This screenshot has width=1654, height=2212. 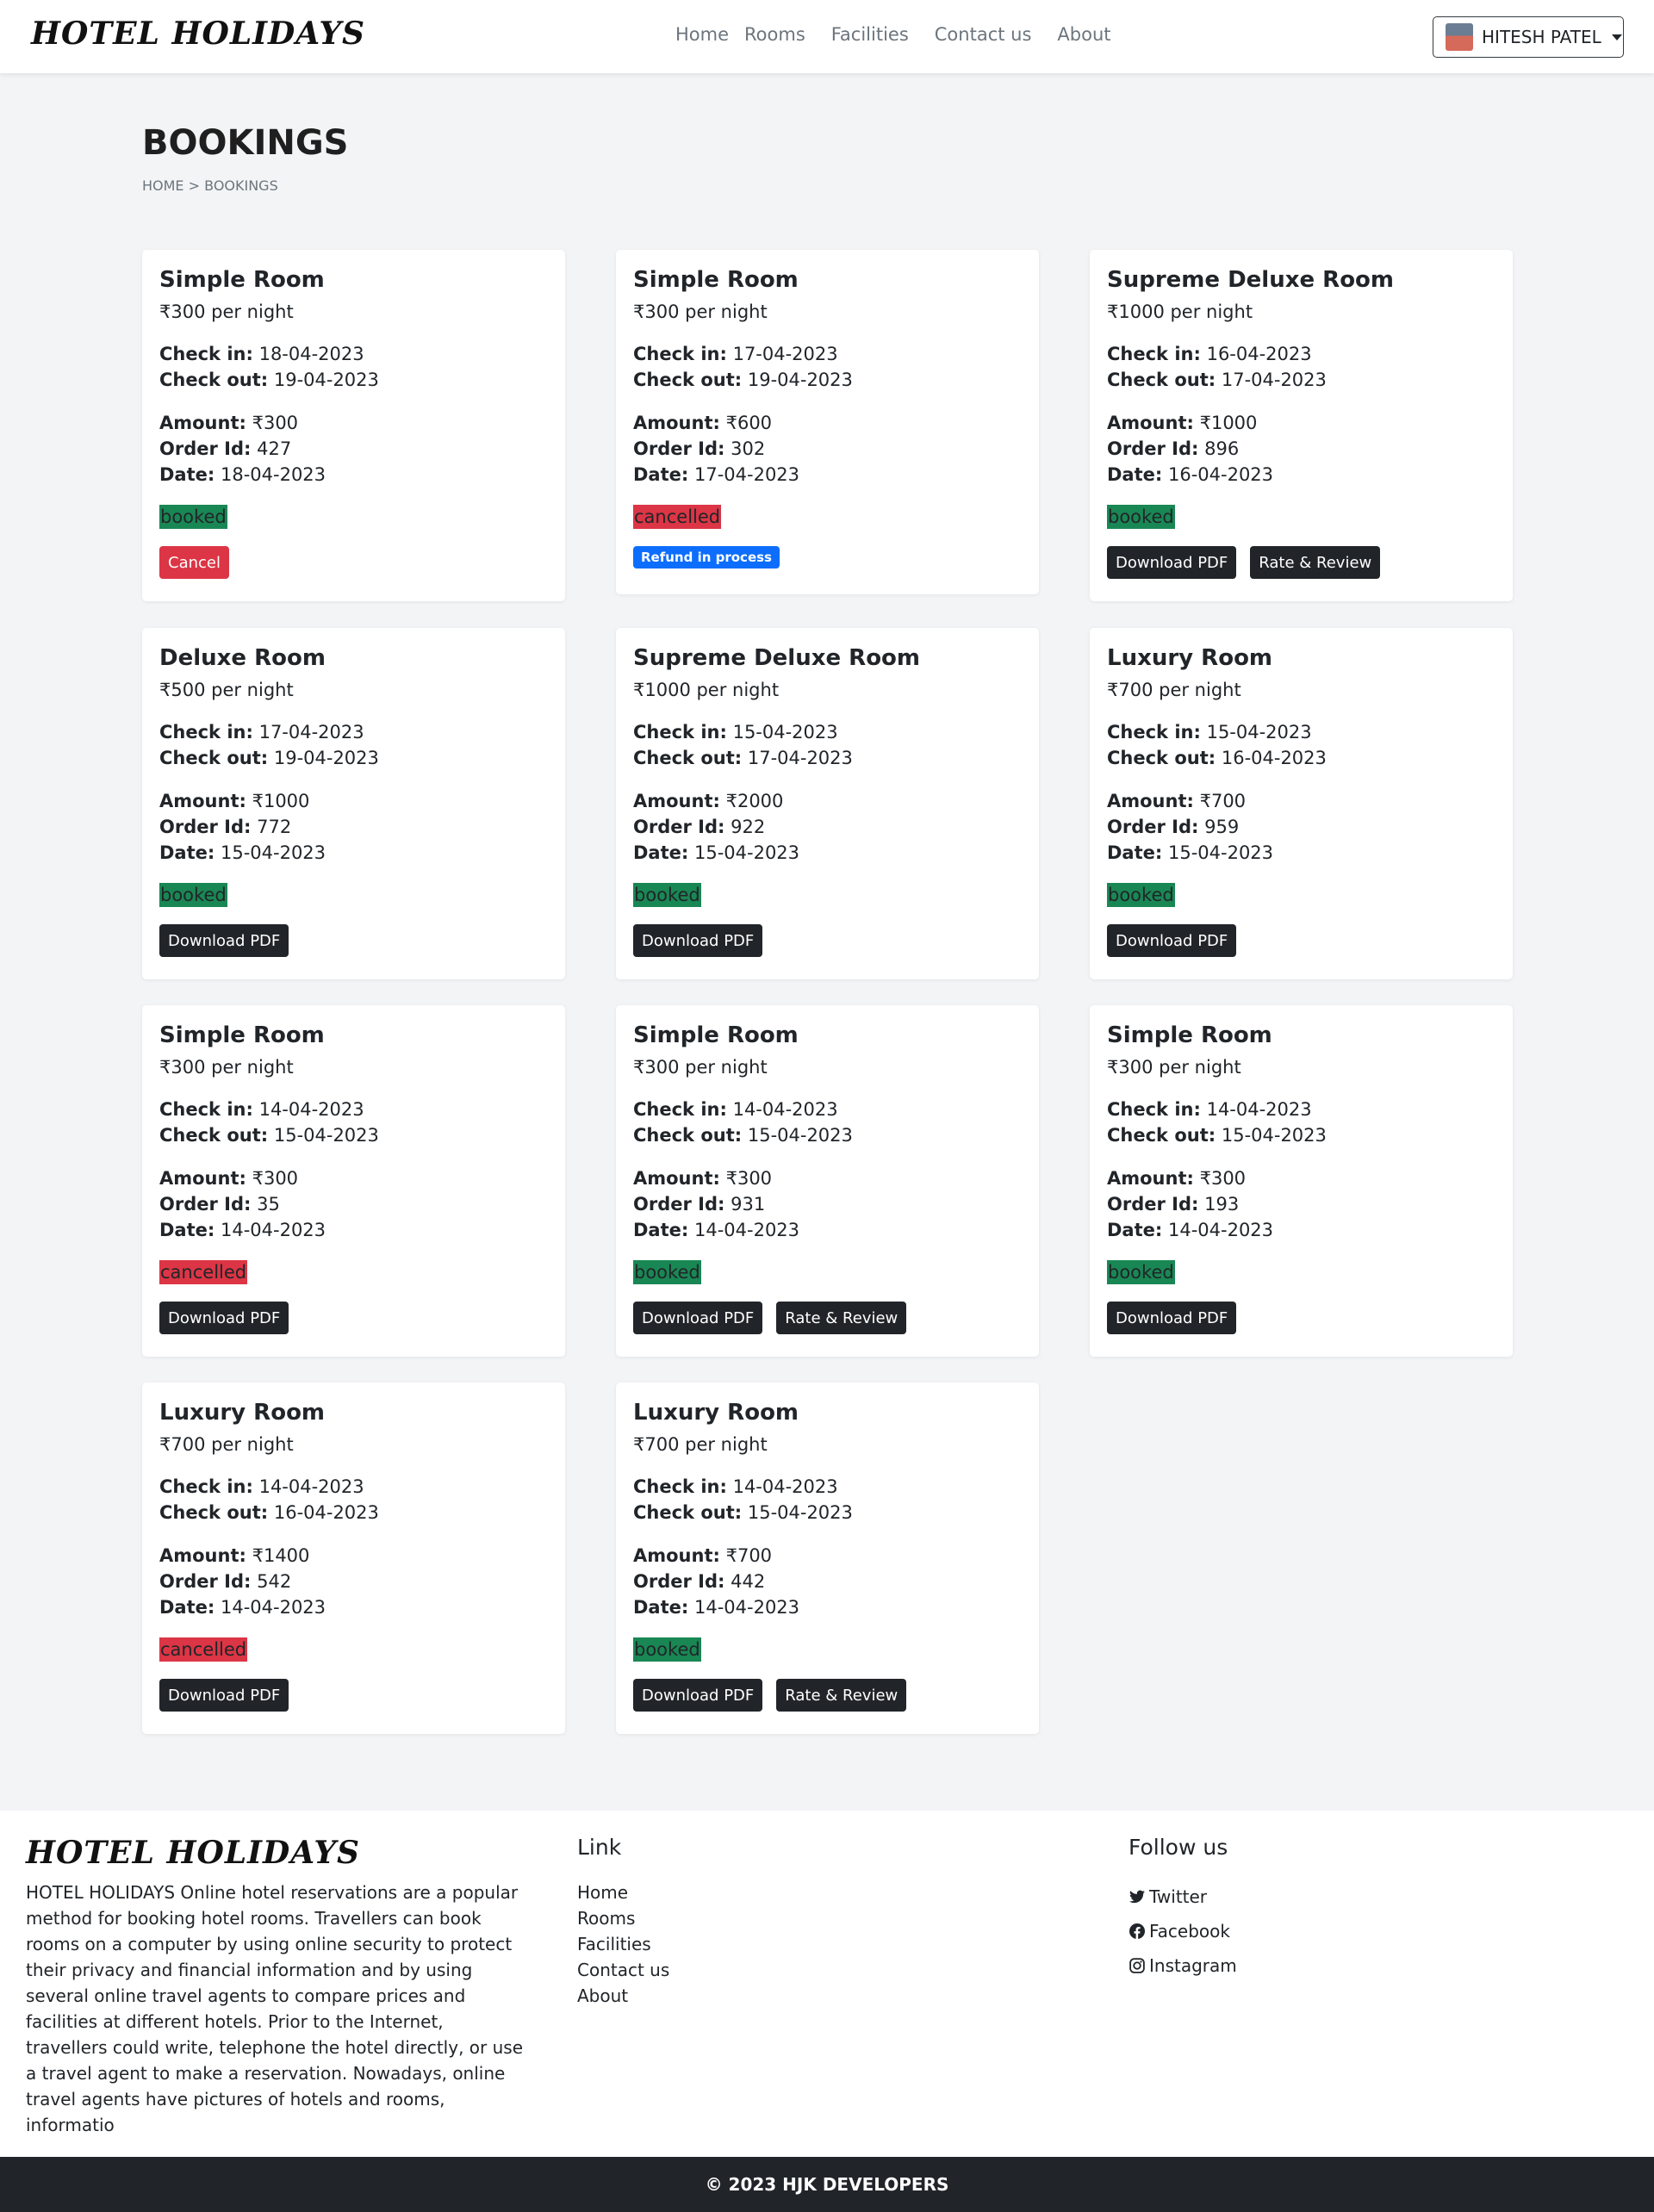 What do you see at coordinates (1183, 1897) in the screenshot?
I see `social-twitter: Twitter` at bounding box center [1183, 1897].